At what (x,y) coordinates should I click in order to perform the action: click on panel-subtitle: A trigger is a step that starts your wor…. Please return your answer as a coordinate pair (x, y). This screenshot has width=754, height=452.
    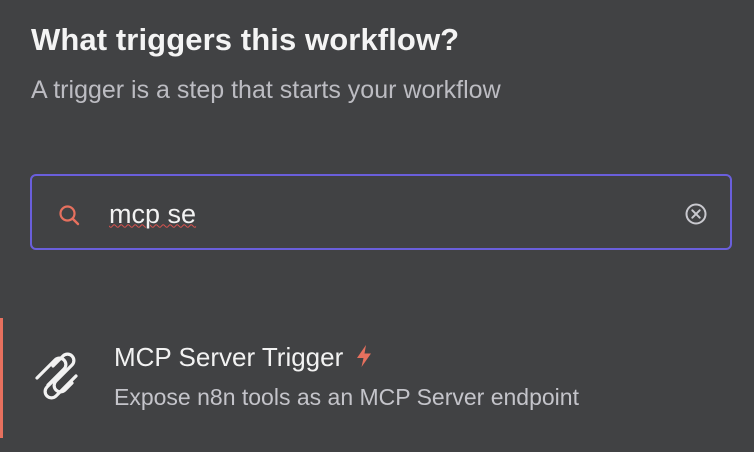
    Looking at the image, I should click on (266, 90).